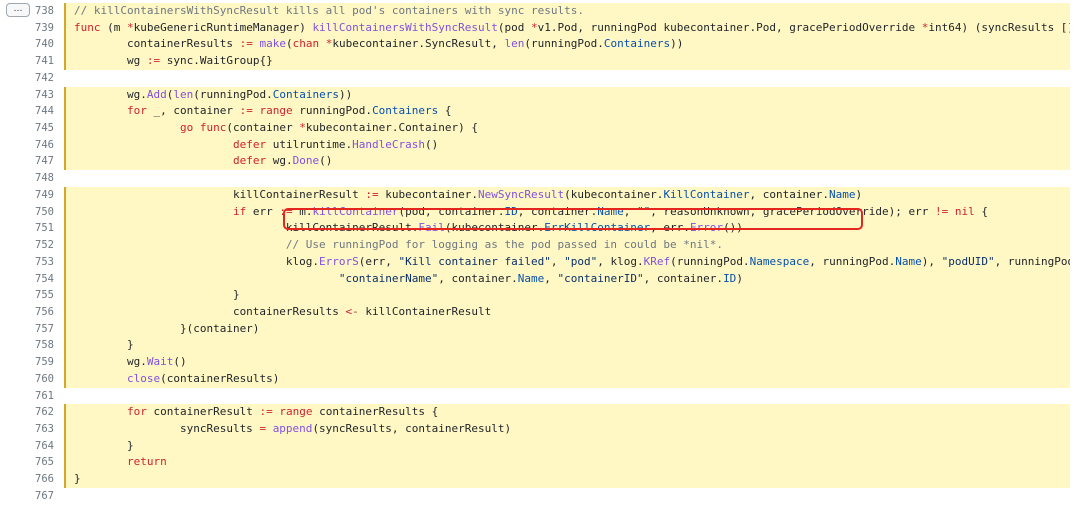  Describe the element at coordinates (41, 312) in the screenshot. I see `line-number: 756` at that location.